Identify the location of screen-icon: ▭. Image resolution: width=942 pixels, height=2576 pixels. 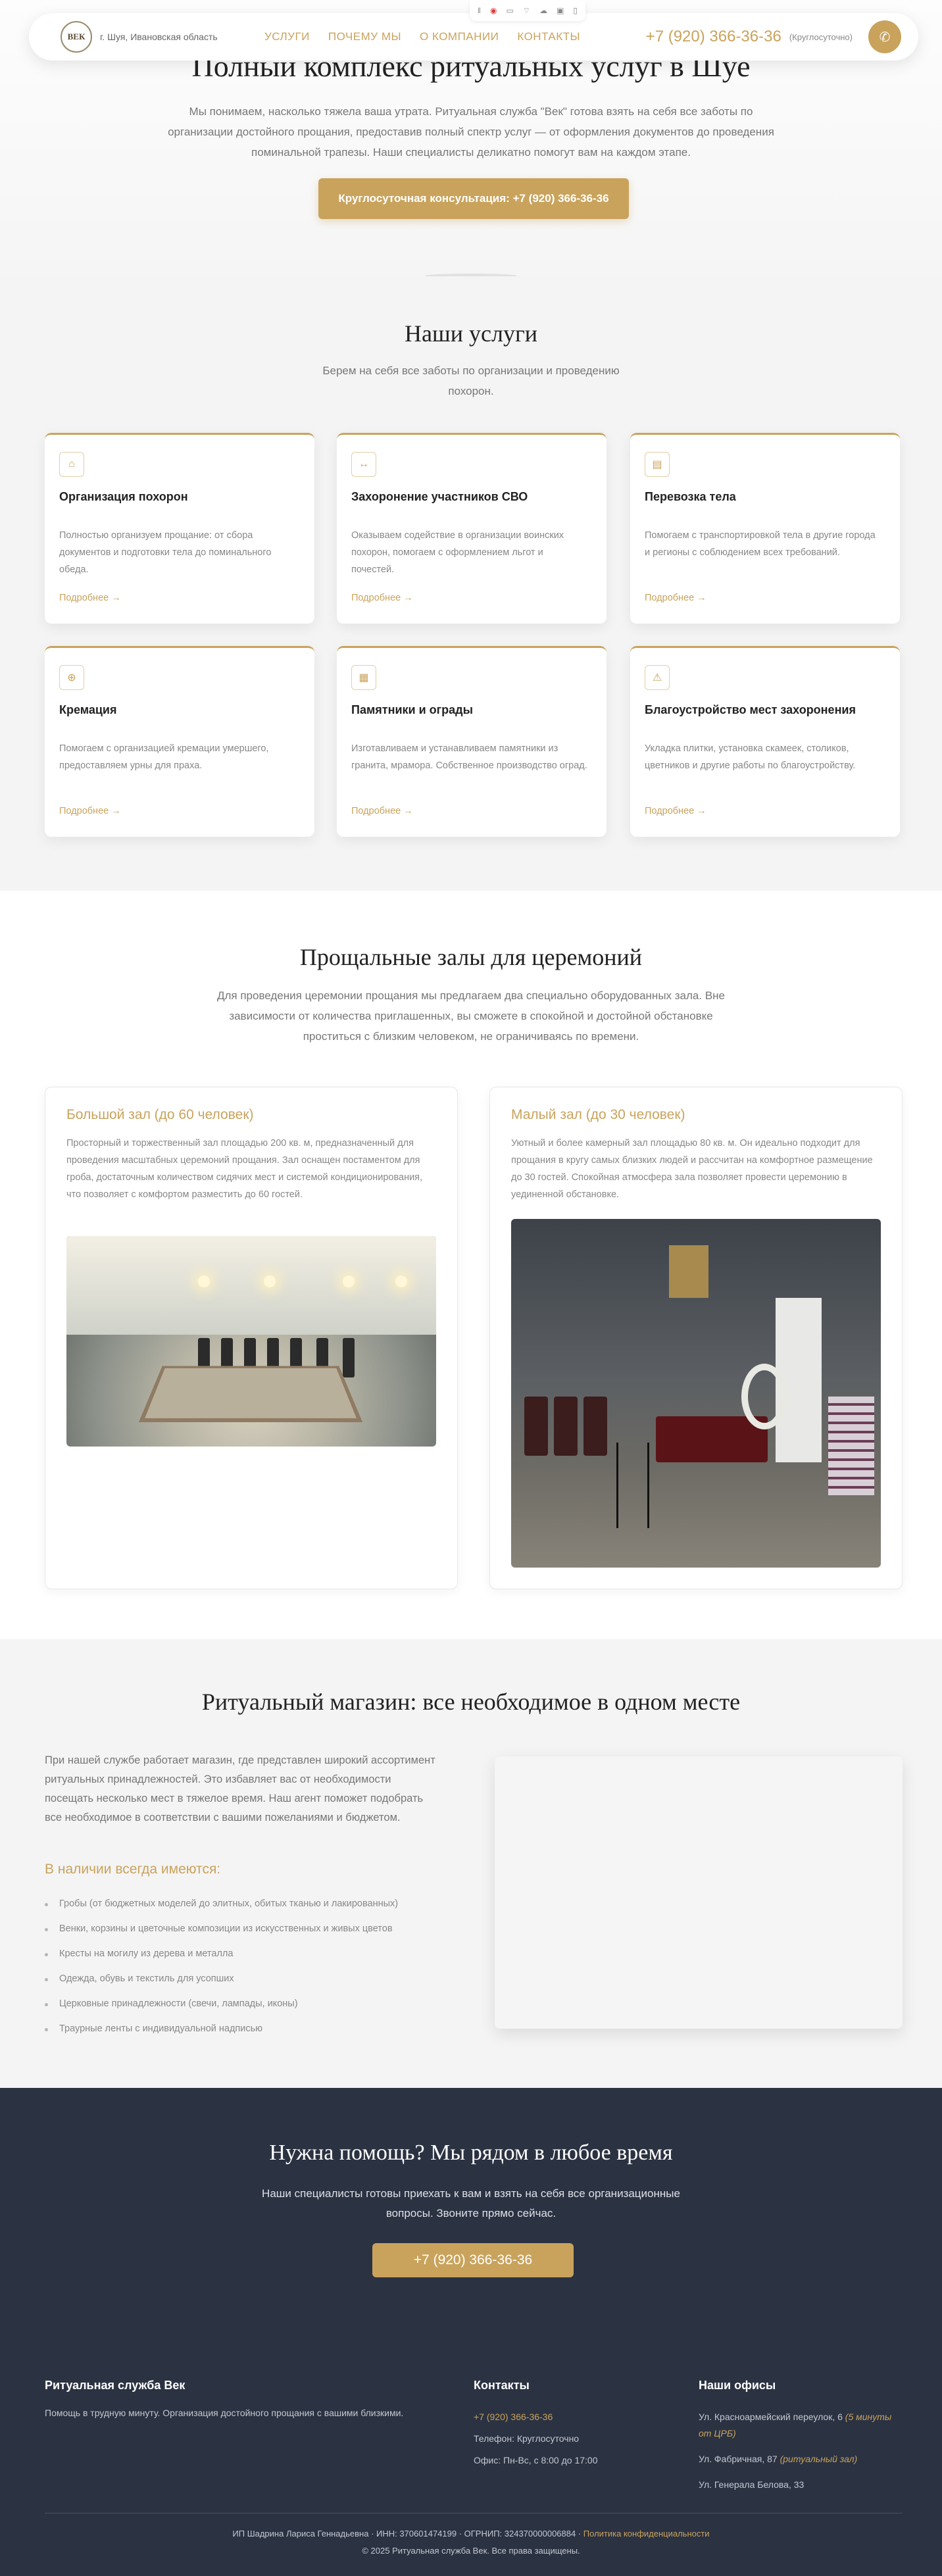
(510, 10).